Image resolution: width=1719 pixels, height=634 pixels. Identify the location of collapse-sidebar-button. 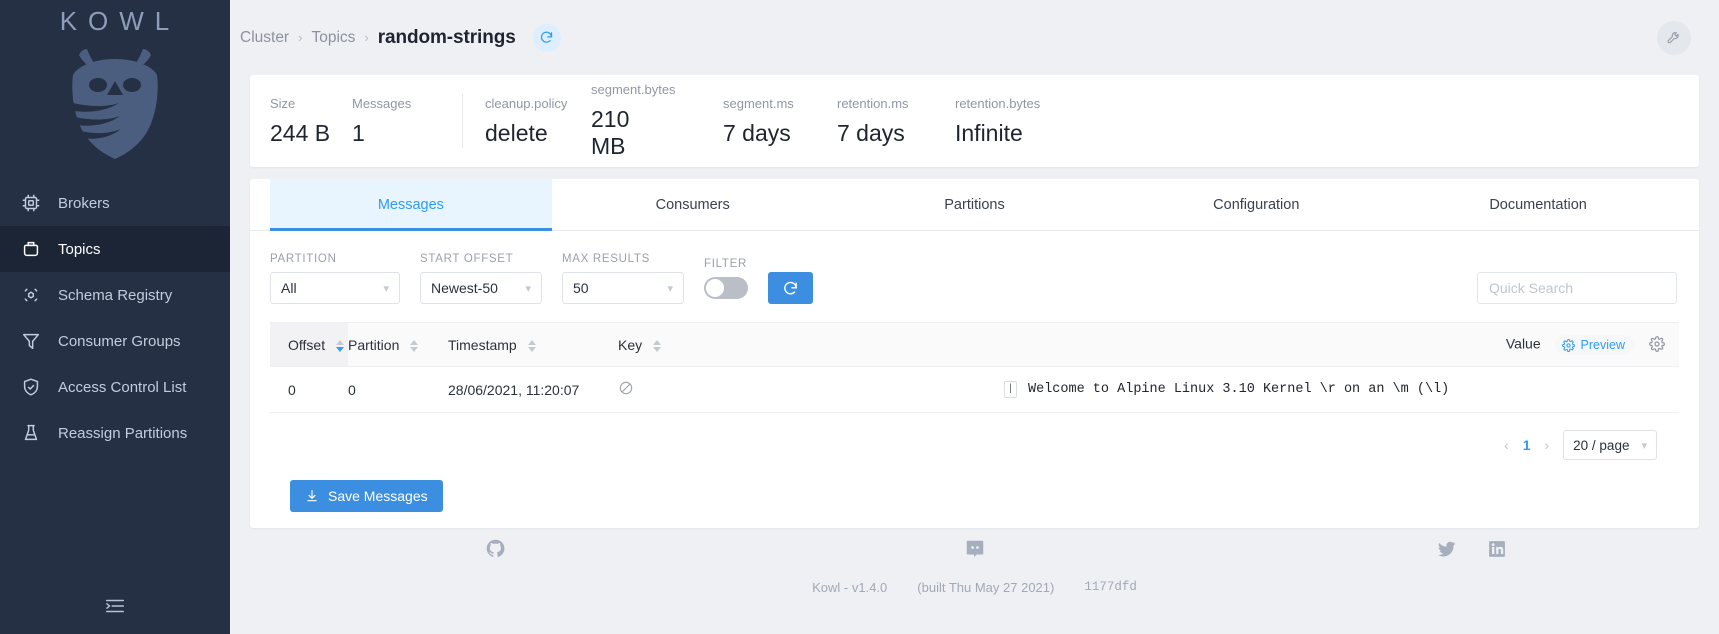
(115, 606).